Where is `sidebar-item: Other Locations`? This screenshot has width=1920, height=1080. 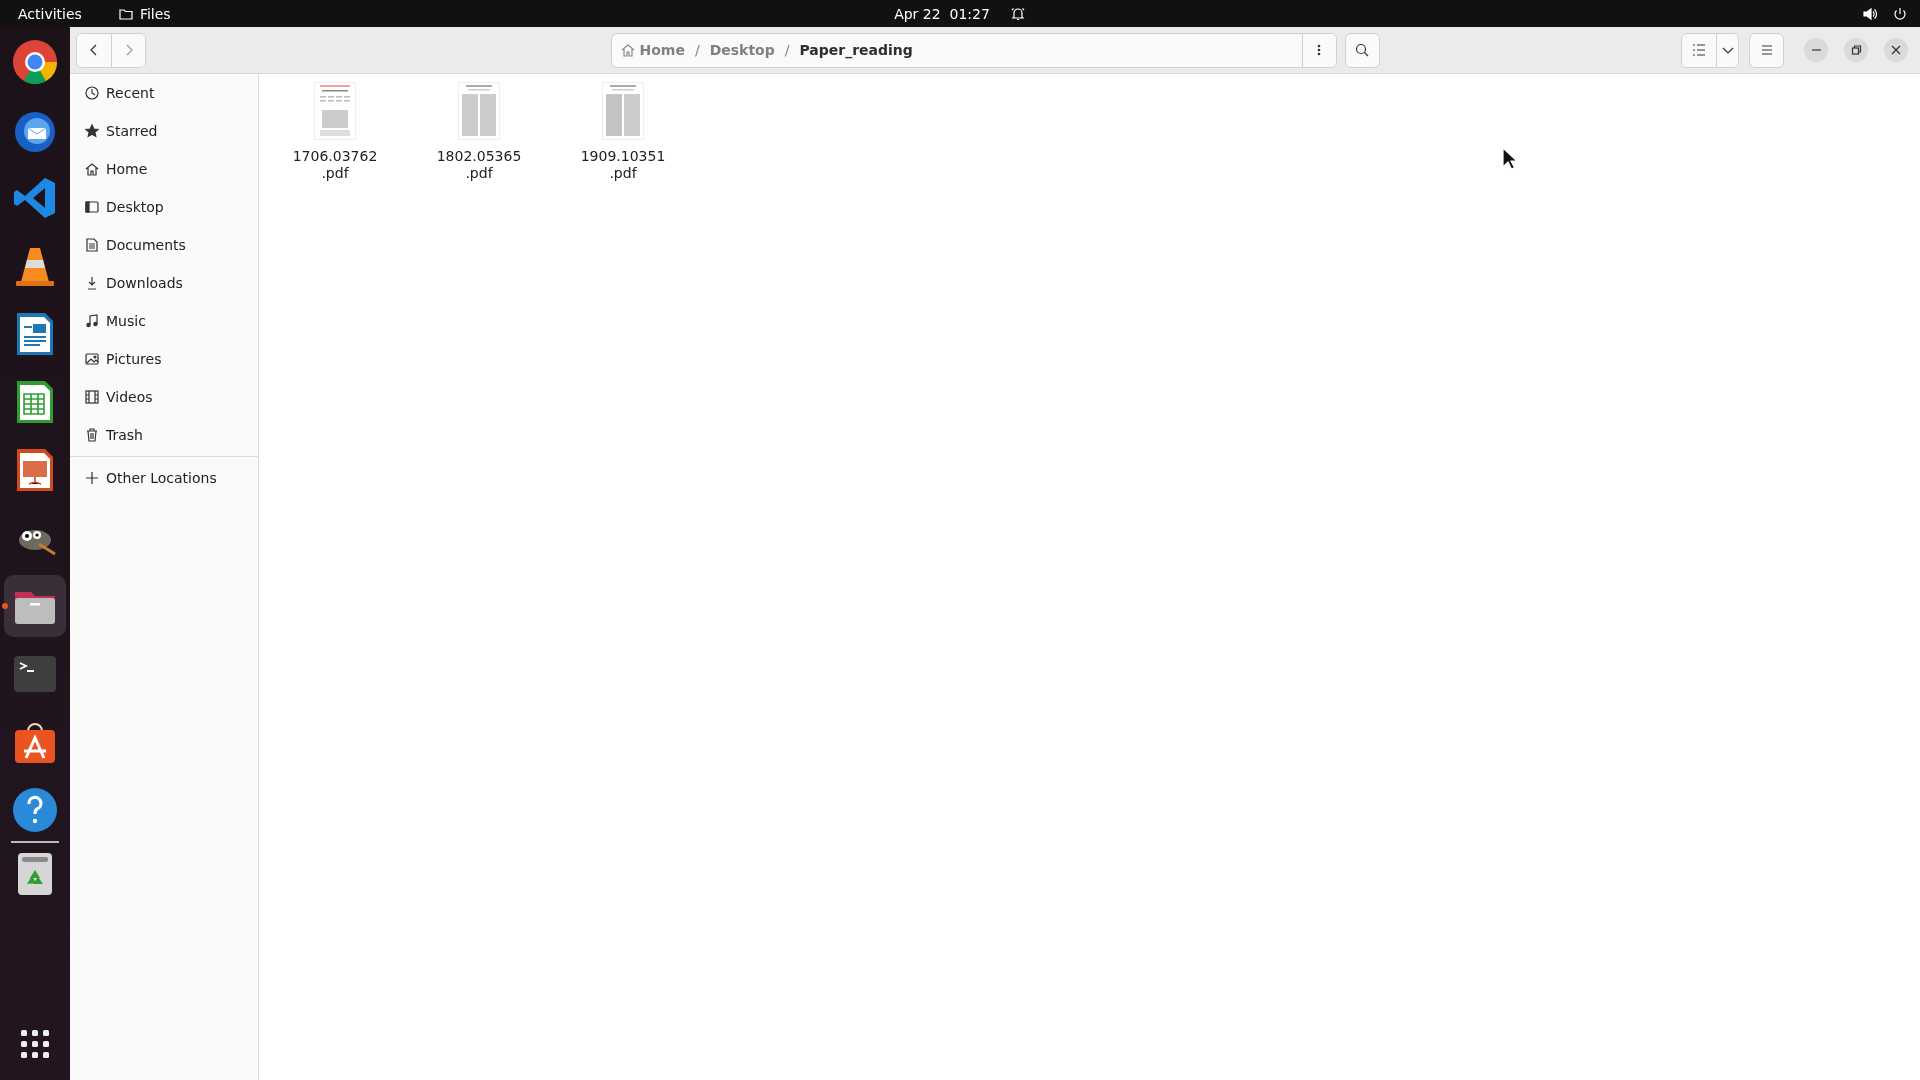 sidebar-item: Other Locations is located at coordinates (164, 478).